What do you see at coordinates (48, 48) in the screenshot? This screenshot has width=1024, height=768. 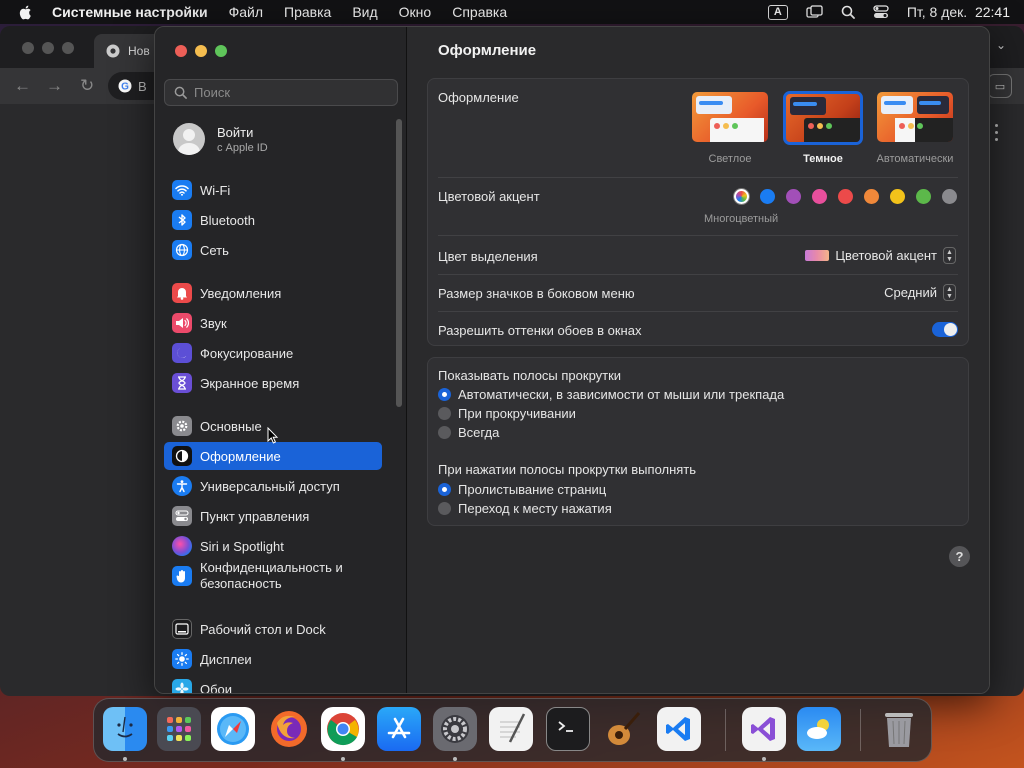 I see `browser-minimize-button` at bounding box center [48, 48].